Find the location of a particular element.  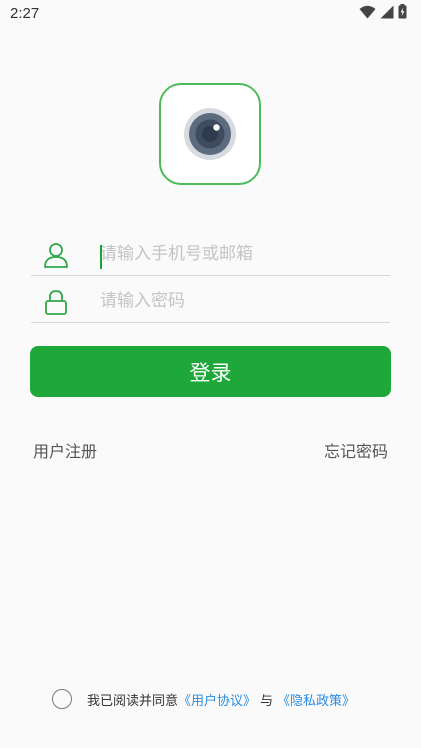

account-field is located at coordinates (210, 254).